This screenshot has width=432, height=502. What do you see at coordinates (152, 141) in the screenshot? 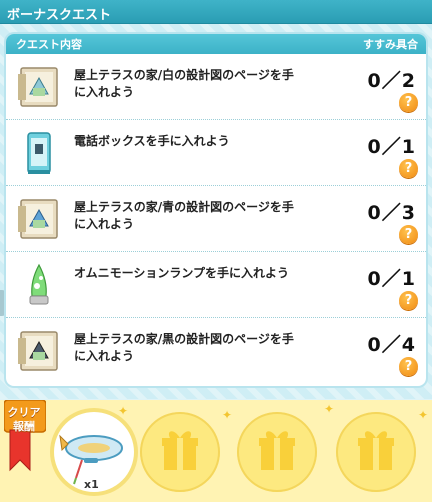
I see `quest-text: 電話ボックスを手に入れよう` at bounding box center [152, 141].